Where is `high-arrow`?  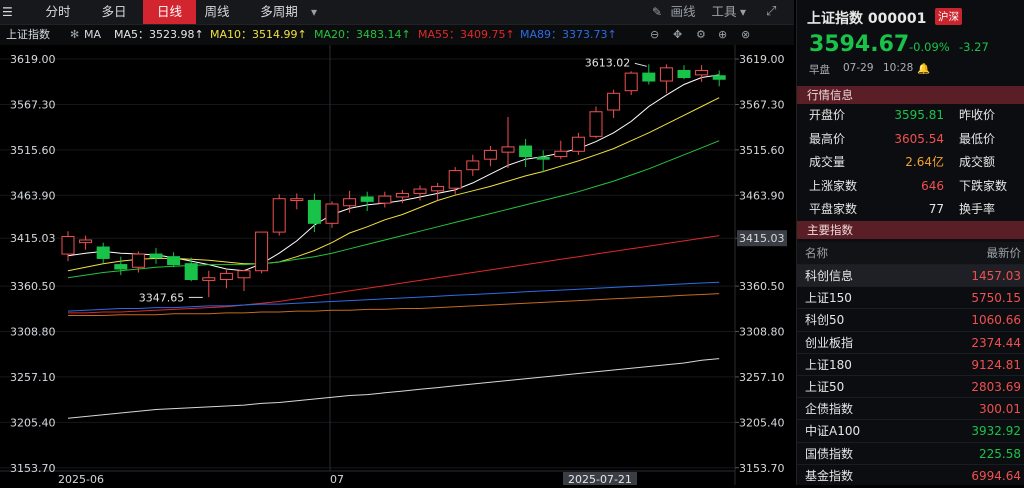
high-arrow is located at coordinates (640, 64).